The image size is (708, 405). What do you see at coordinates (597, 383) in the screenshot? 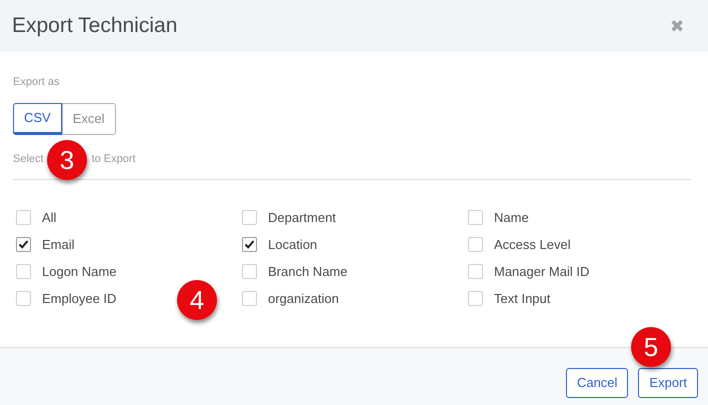
I see `dialog-button: Cancel` at bounding box center [597, 383].